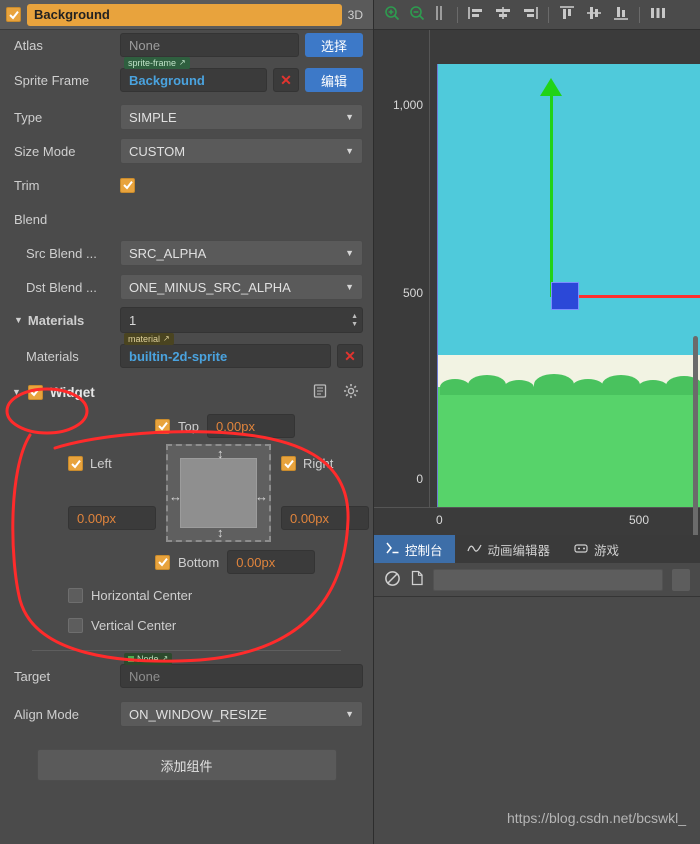  Describe the element at coordinates (134, 625) in the screenshot. I see `widget-vertical-center-label: Vertical Center` at that location.